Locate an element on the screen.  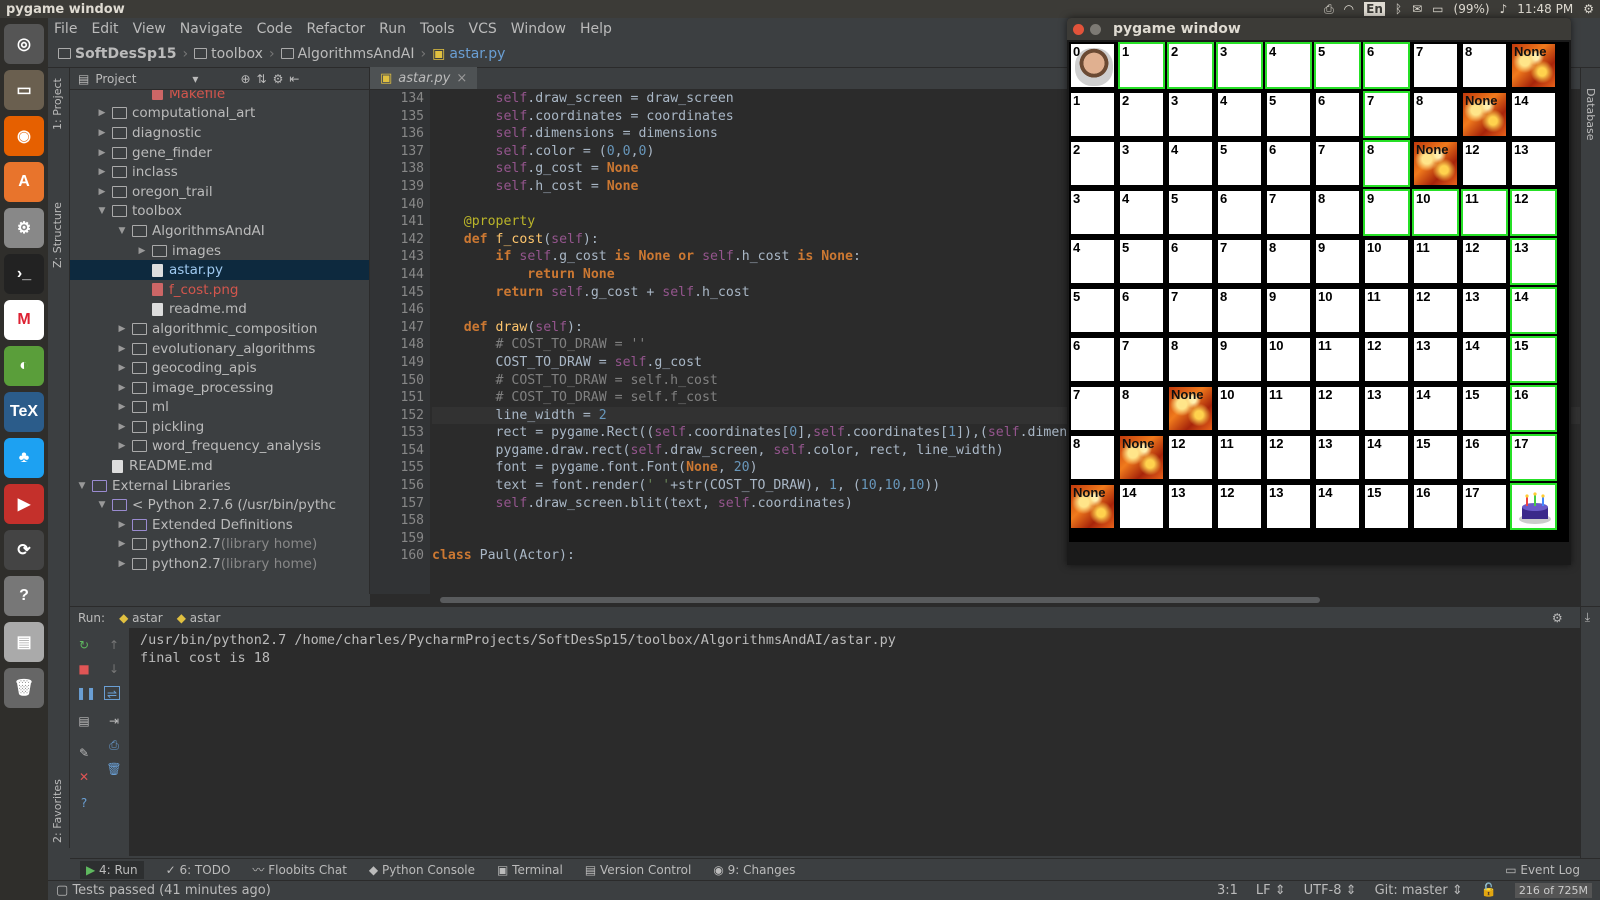
bottom-tab-6: ◉ 9: Changes is located at coordinates (754, 870).